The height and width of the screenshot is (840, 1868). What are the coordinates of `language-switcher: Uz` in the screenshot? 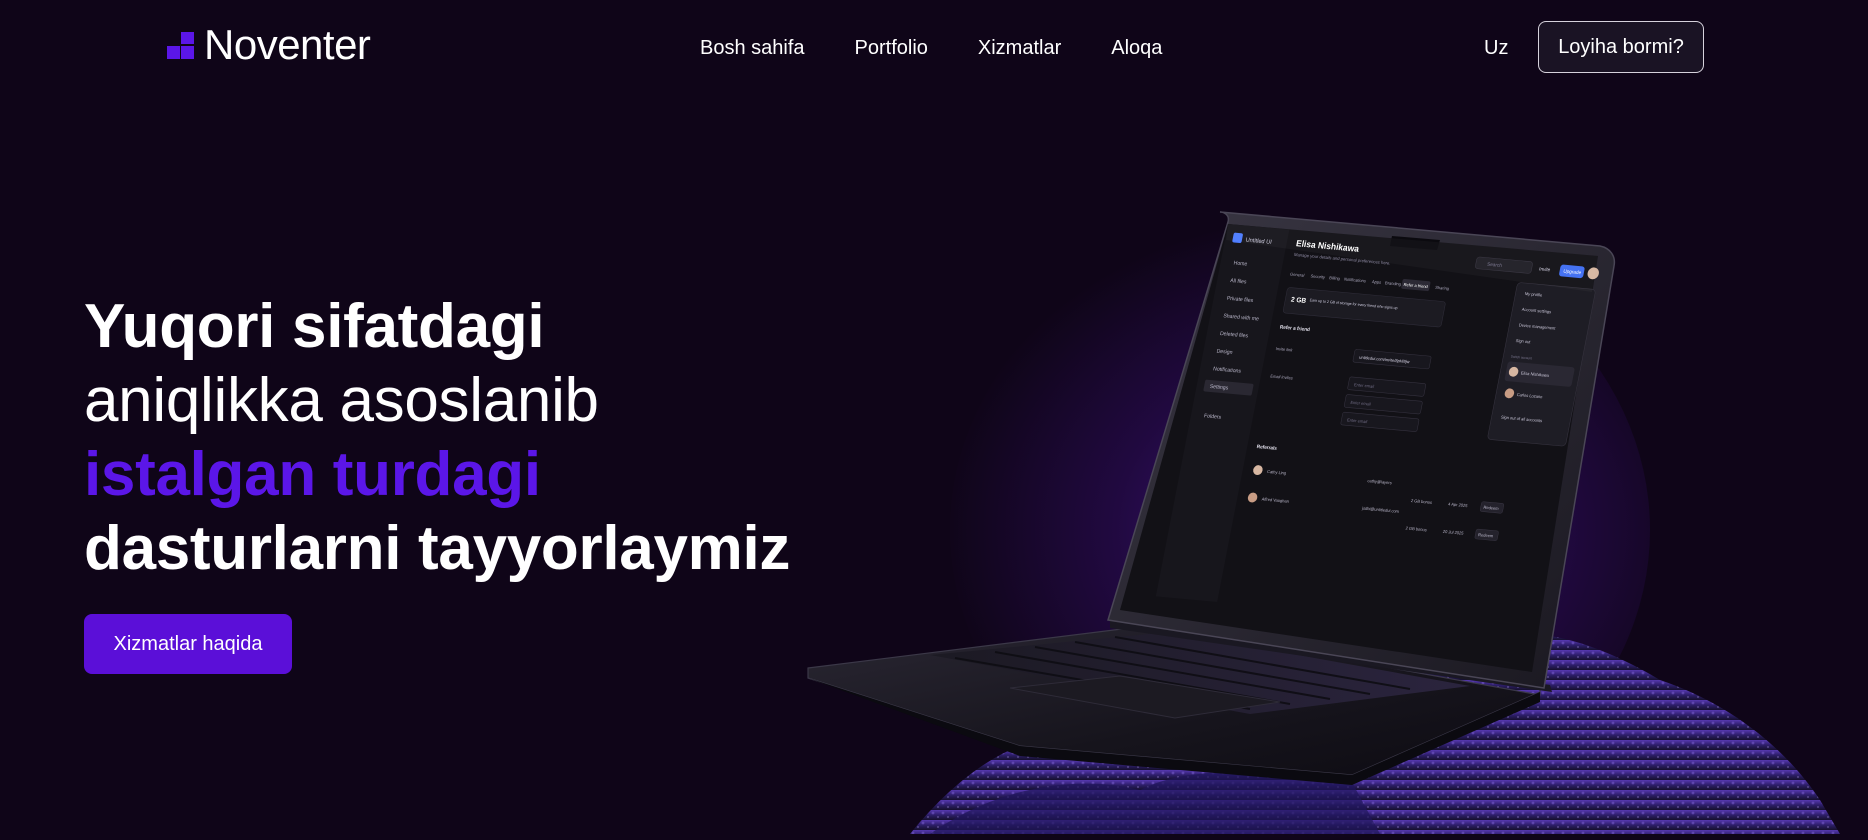 It's located at (1496, 48).